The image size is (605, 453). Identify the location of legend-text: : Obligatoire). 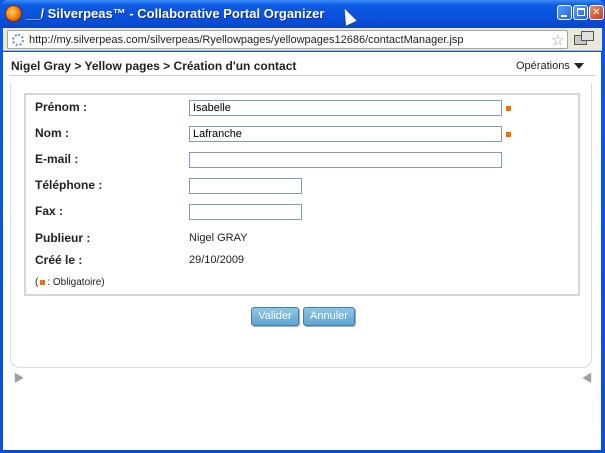
(76, 282).